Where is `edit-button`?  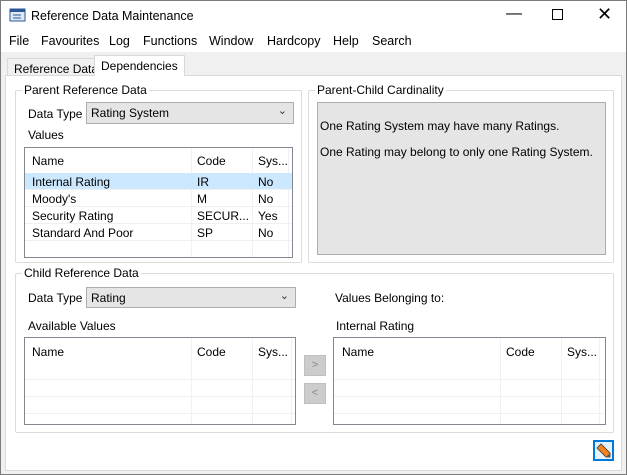
edit-button is located at coordinates (603, 450).